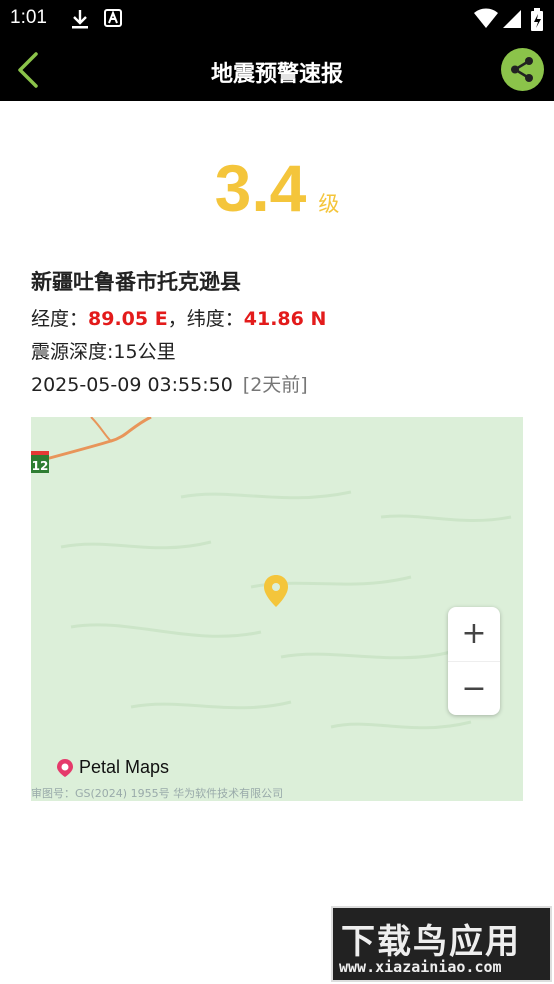  What do you see at coordinates (277, 19) in the screenshot?
I see `status-bar: 1:01` at bounding box center [277, 19].